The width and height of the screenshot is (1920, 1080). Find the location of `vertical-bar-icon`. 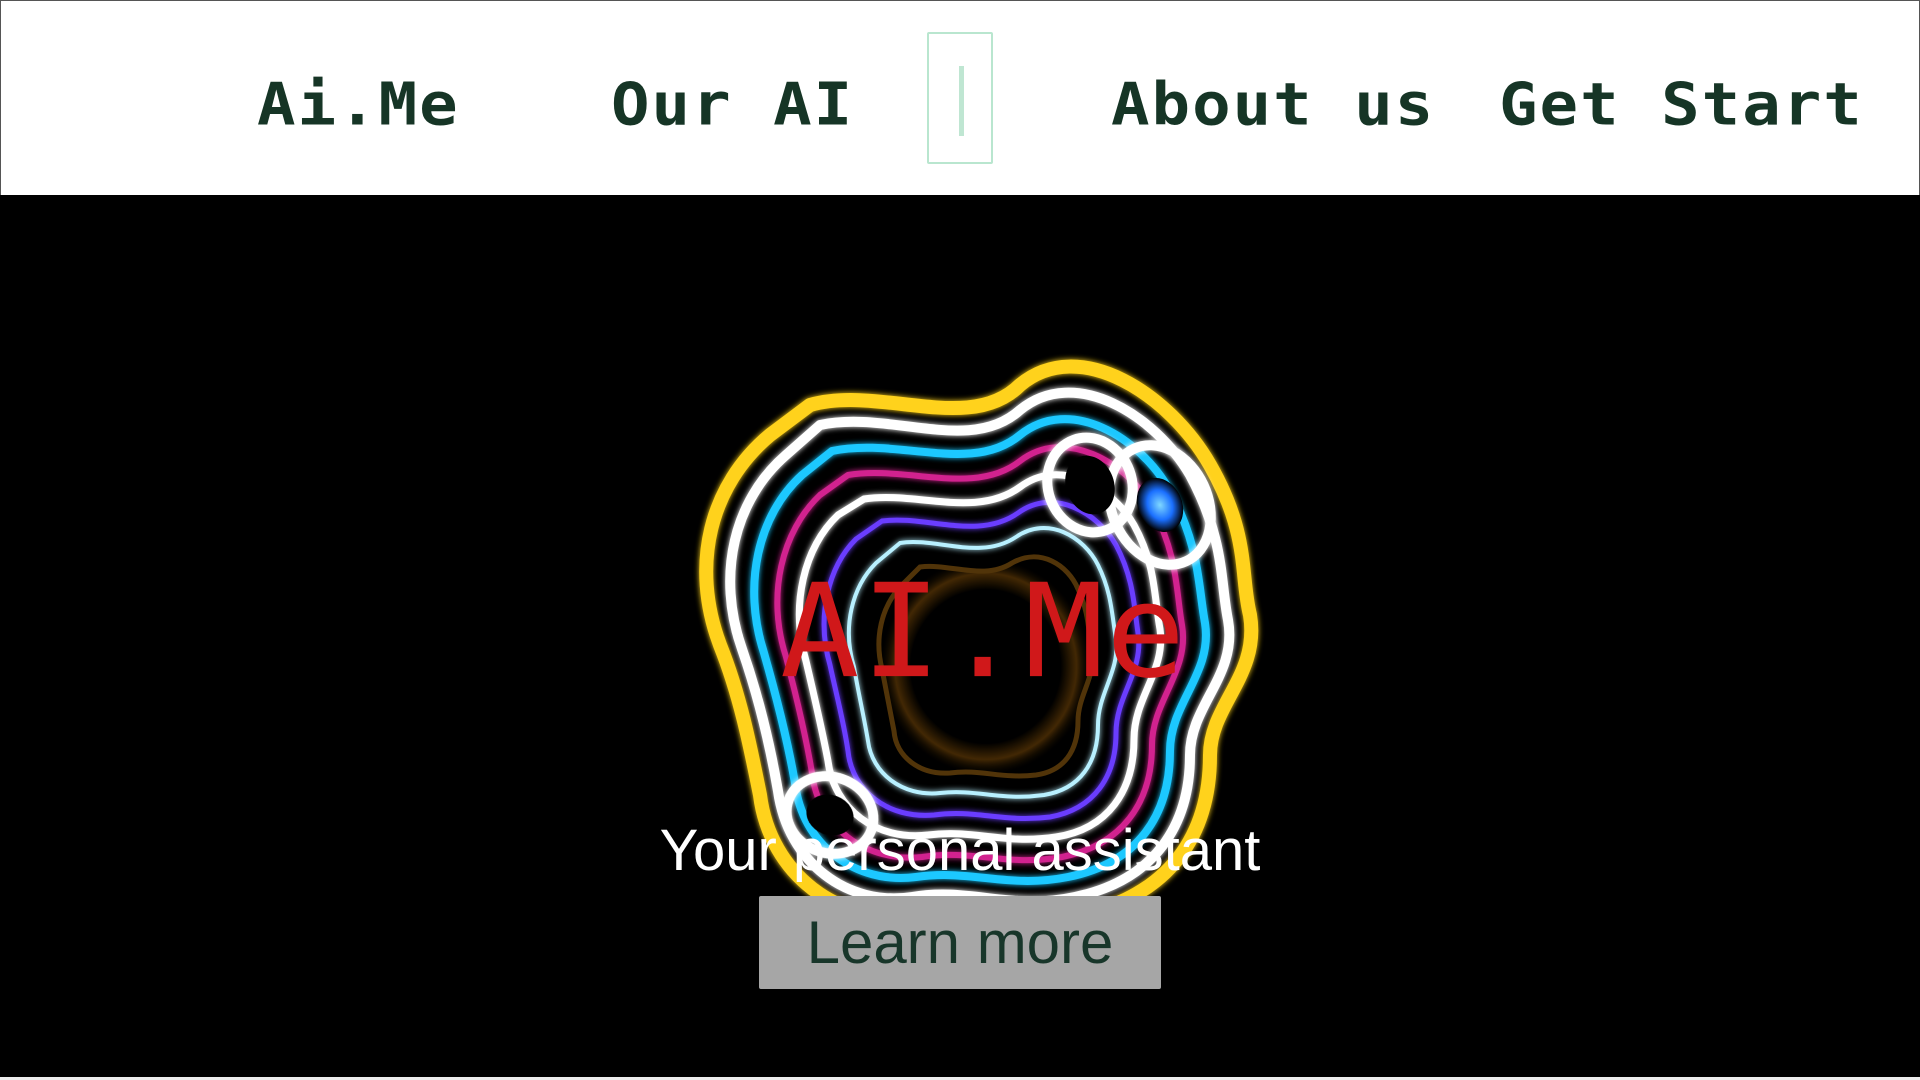

vertical-bar-icon is located at coordinates (961, 101).